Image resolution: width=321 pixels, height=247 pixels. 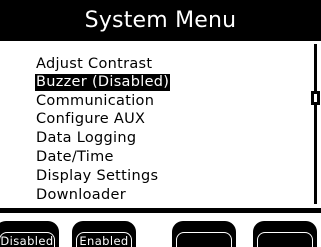 I want to click on scrollbar-thumb-grip, so click(x=315, y=98).